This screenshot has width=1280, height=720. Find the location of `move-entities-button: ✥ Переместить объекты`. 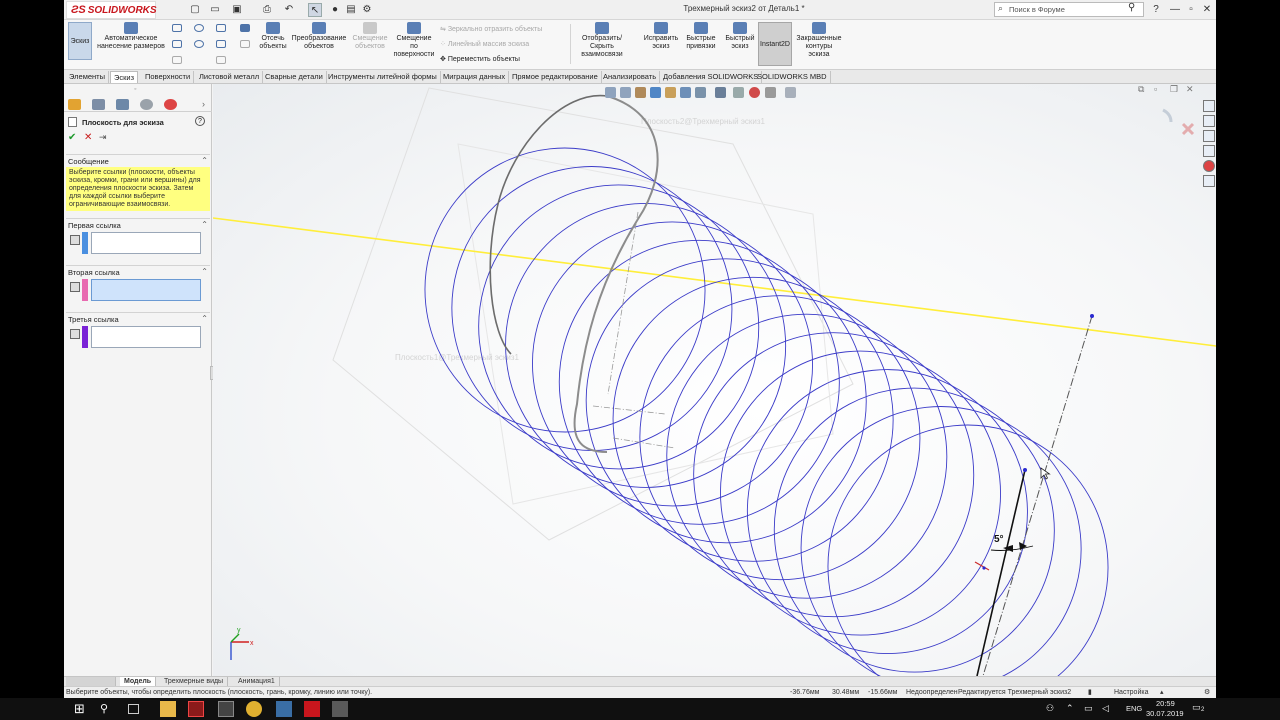

move-entities-button: ✥ Переместить объекты is located at coordinates (480, 59).